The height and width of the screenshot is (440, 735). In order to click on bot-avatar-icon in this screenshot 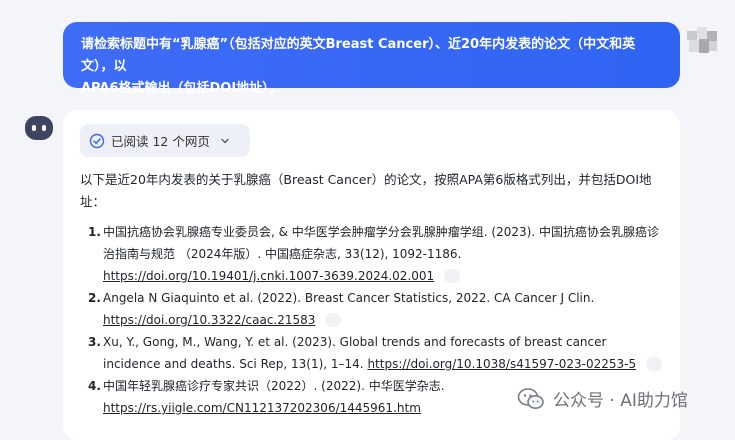, I will do `click(39, 128)`.